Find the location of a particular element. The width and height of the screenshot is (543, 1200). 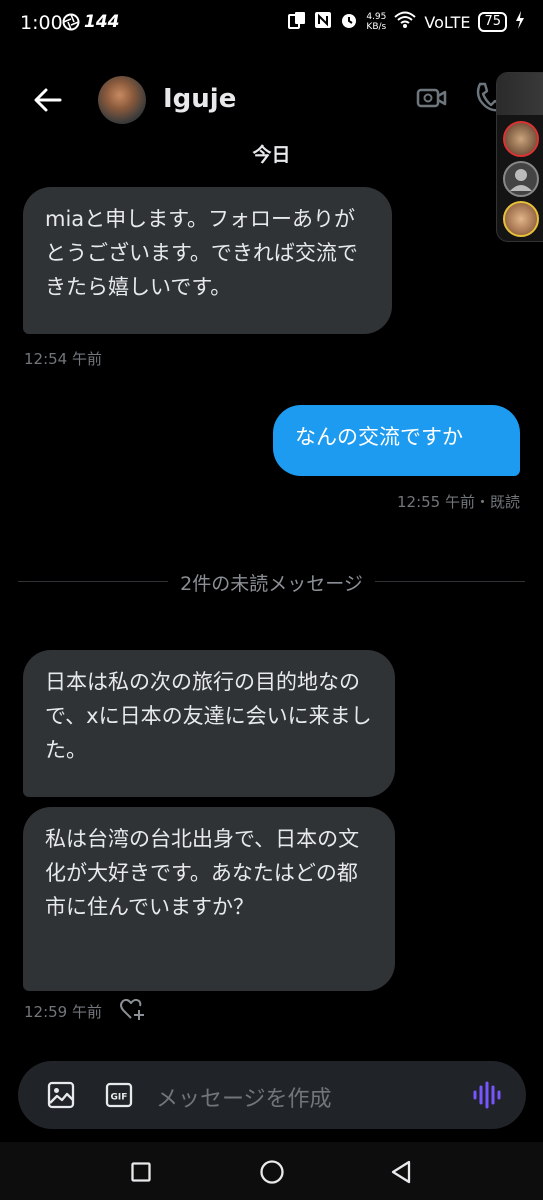

avatar is located at coordinates (122, 100).